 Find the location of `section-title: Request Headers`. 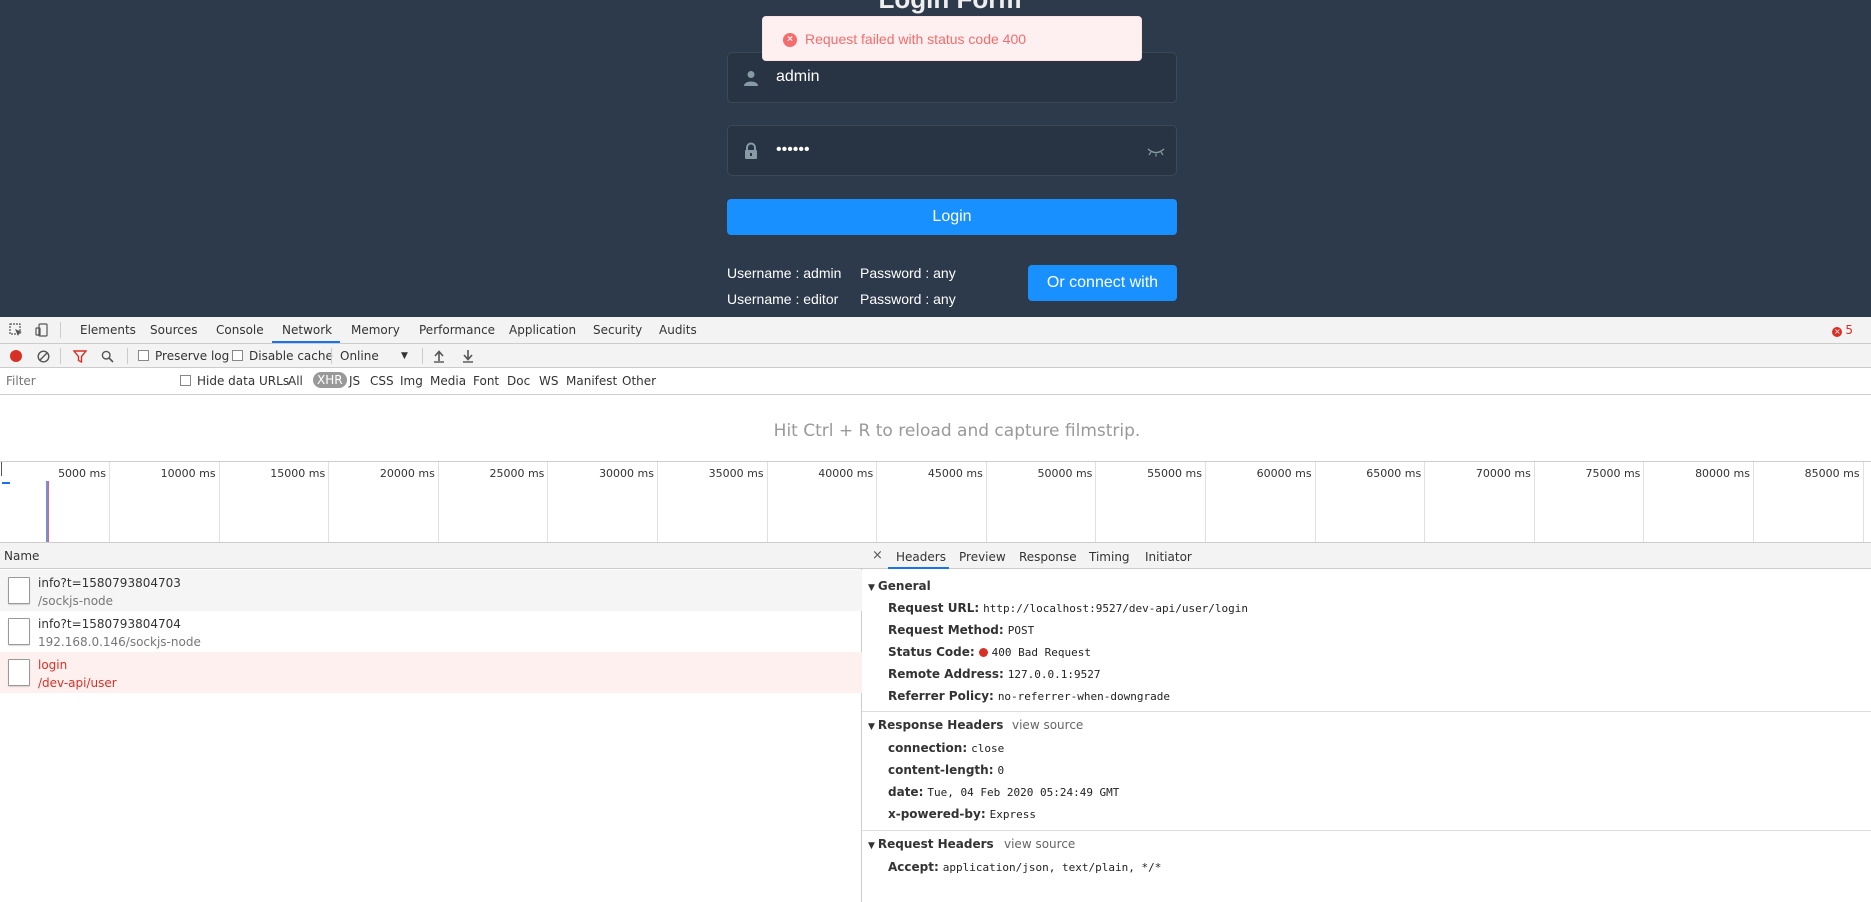

section-title: Request Headers is located at coordinates (935, 844).